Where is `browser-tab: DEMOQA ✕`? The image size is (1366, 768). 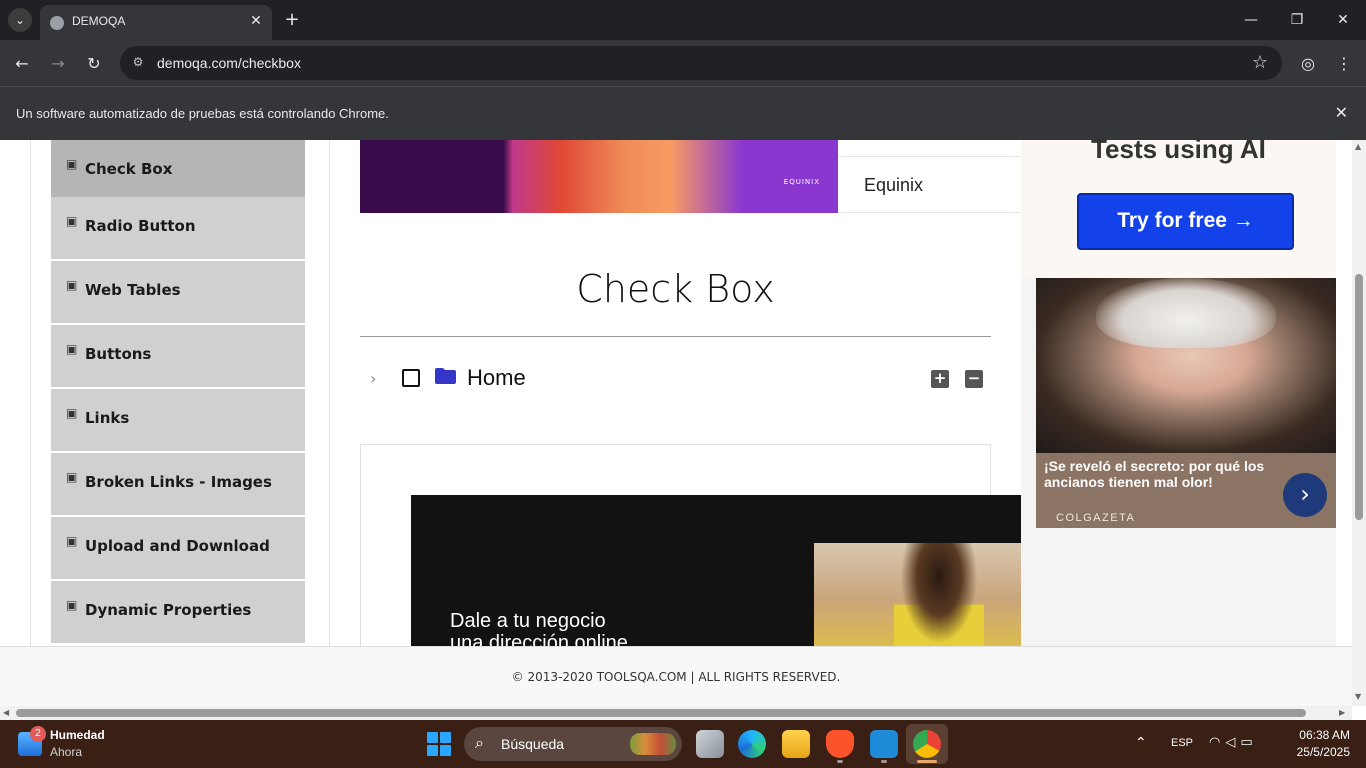
browser-tab: DEMOQA ✕ is located at coordinates (156, 22).